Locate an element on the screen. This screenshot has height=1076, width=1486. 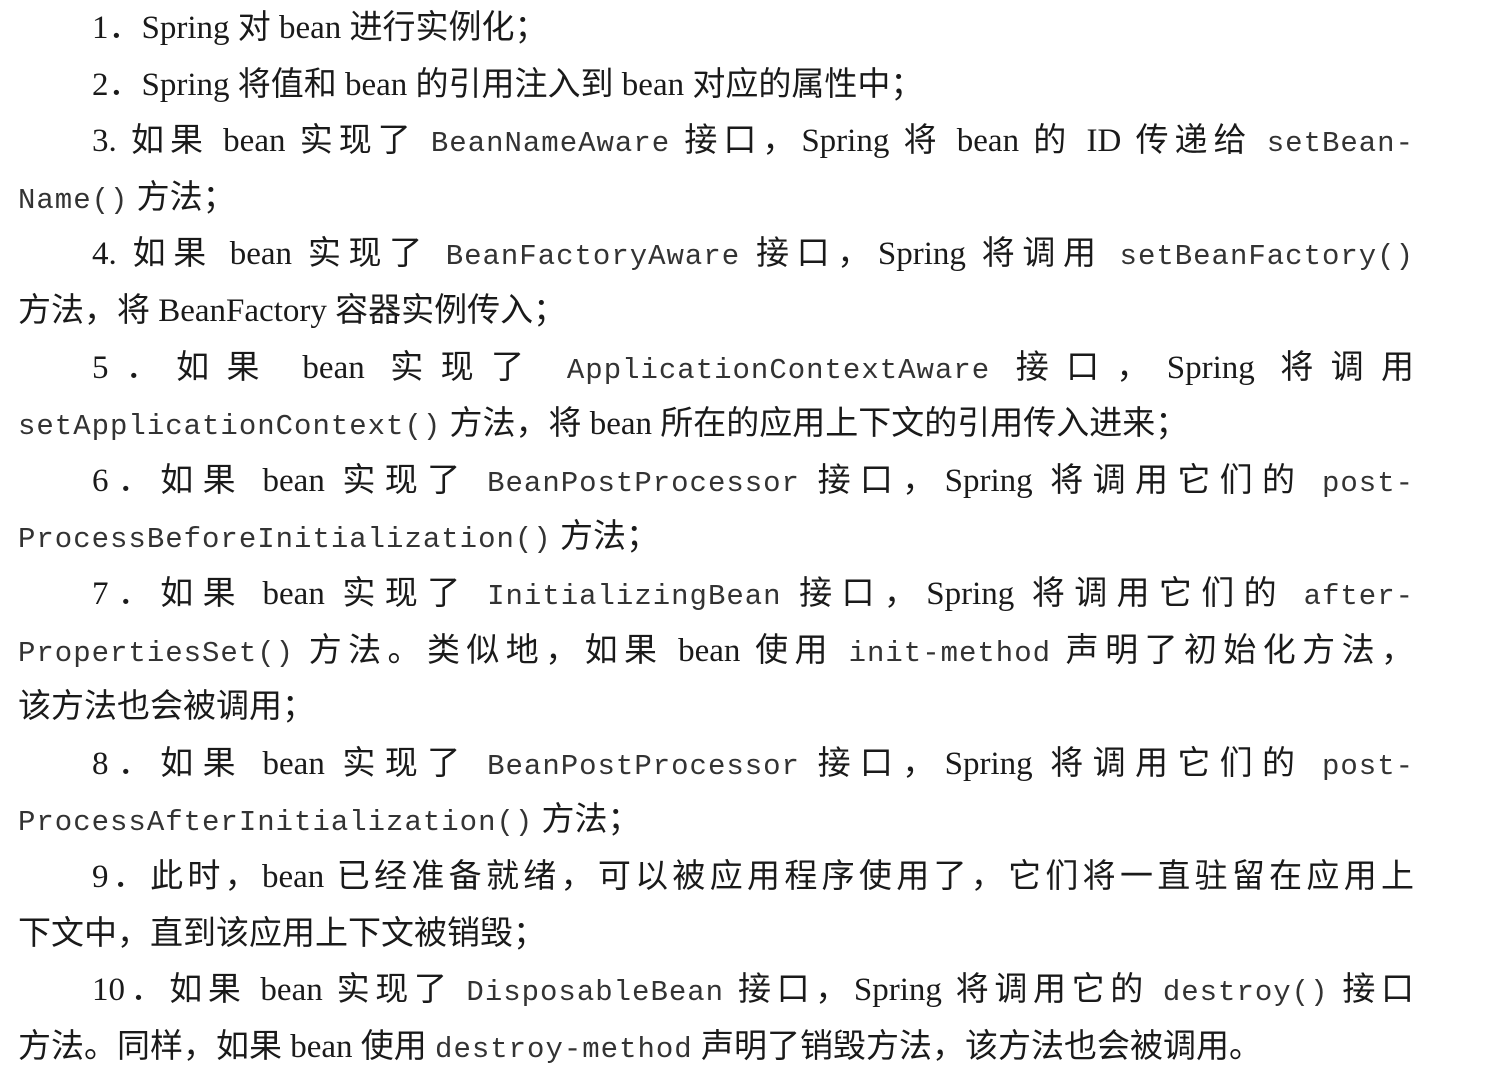
step-6-line-2: ProcessBeforeInitialization() 方法； is located at coordinates (716, 537).